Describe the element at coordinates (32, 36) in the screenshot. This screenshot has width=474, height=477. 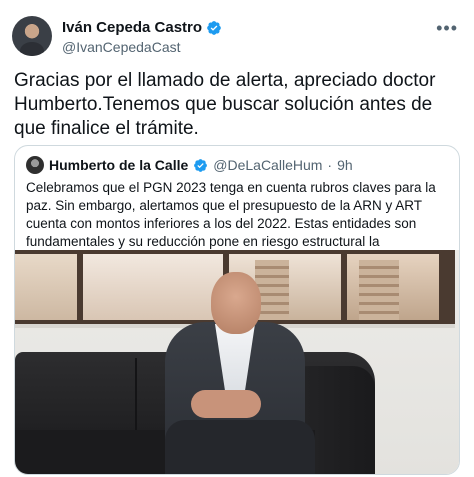
I see `author-avatar` at that location.